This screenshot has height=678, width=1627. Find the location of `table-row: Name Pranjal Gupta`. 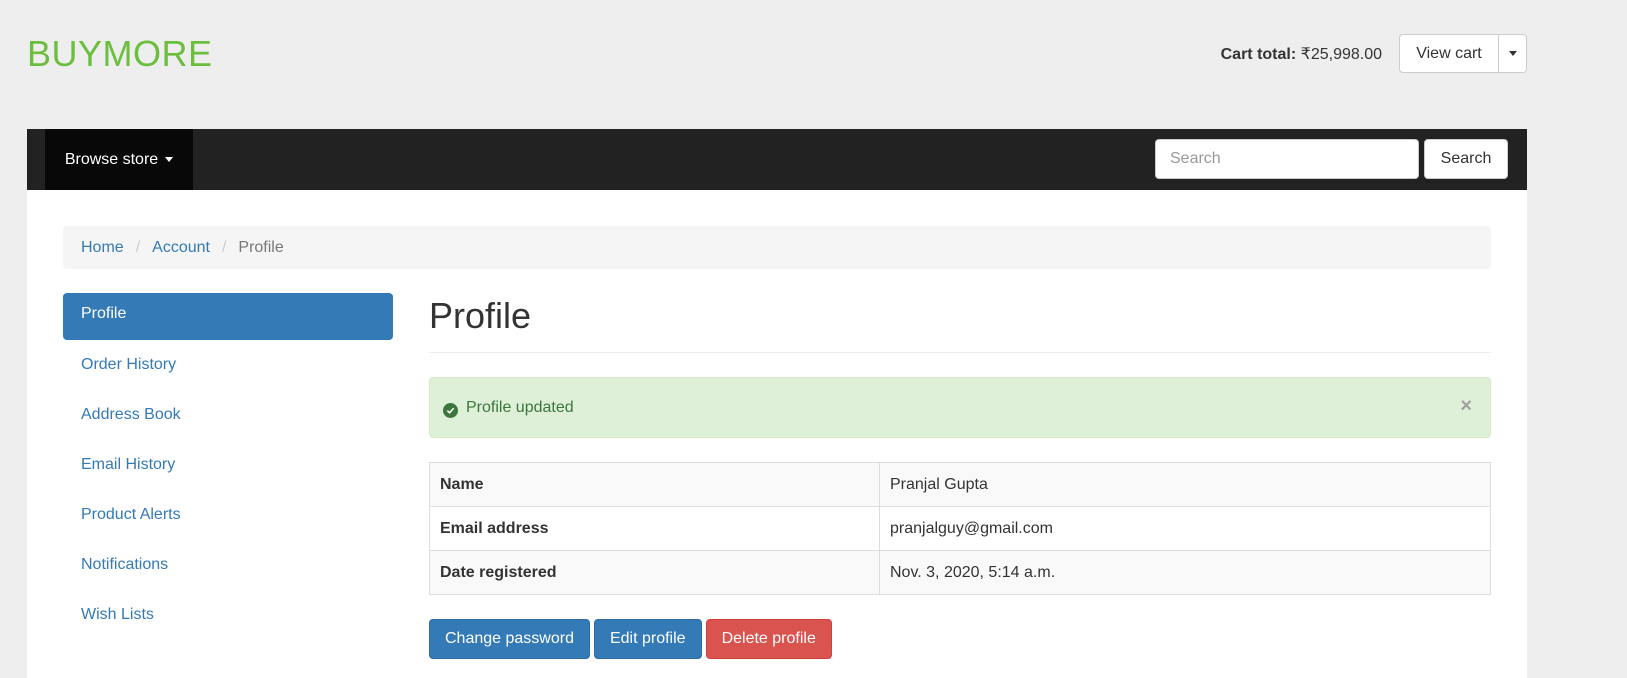

table-row: Name Pranjal Gupta is located at coordinates (960, 484).